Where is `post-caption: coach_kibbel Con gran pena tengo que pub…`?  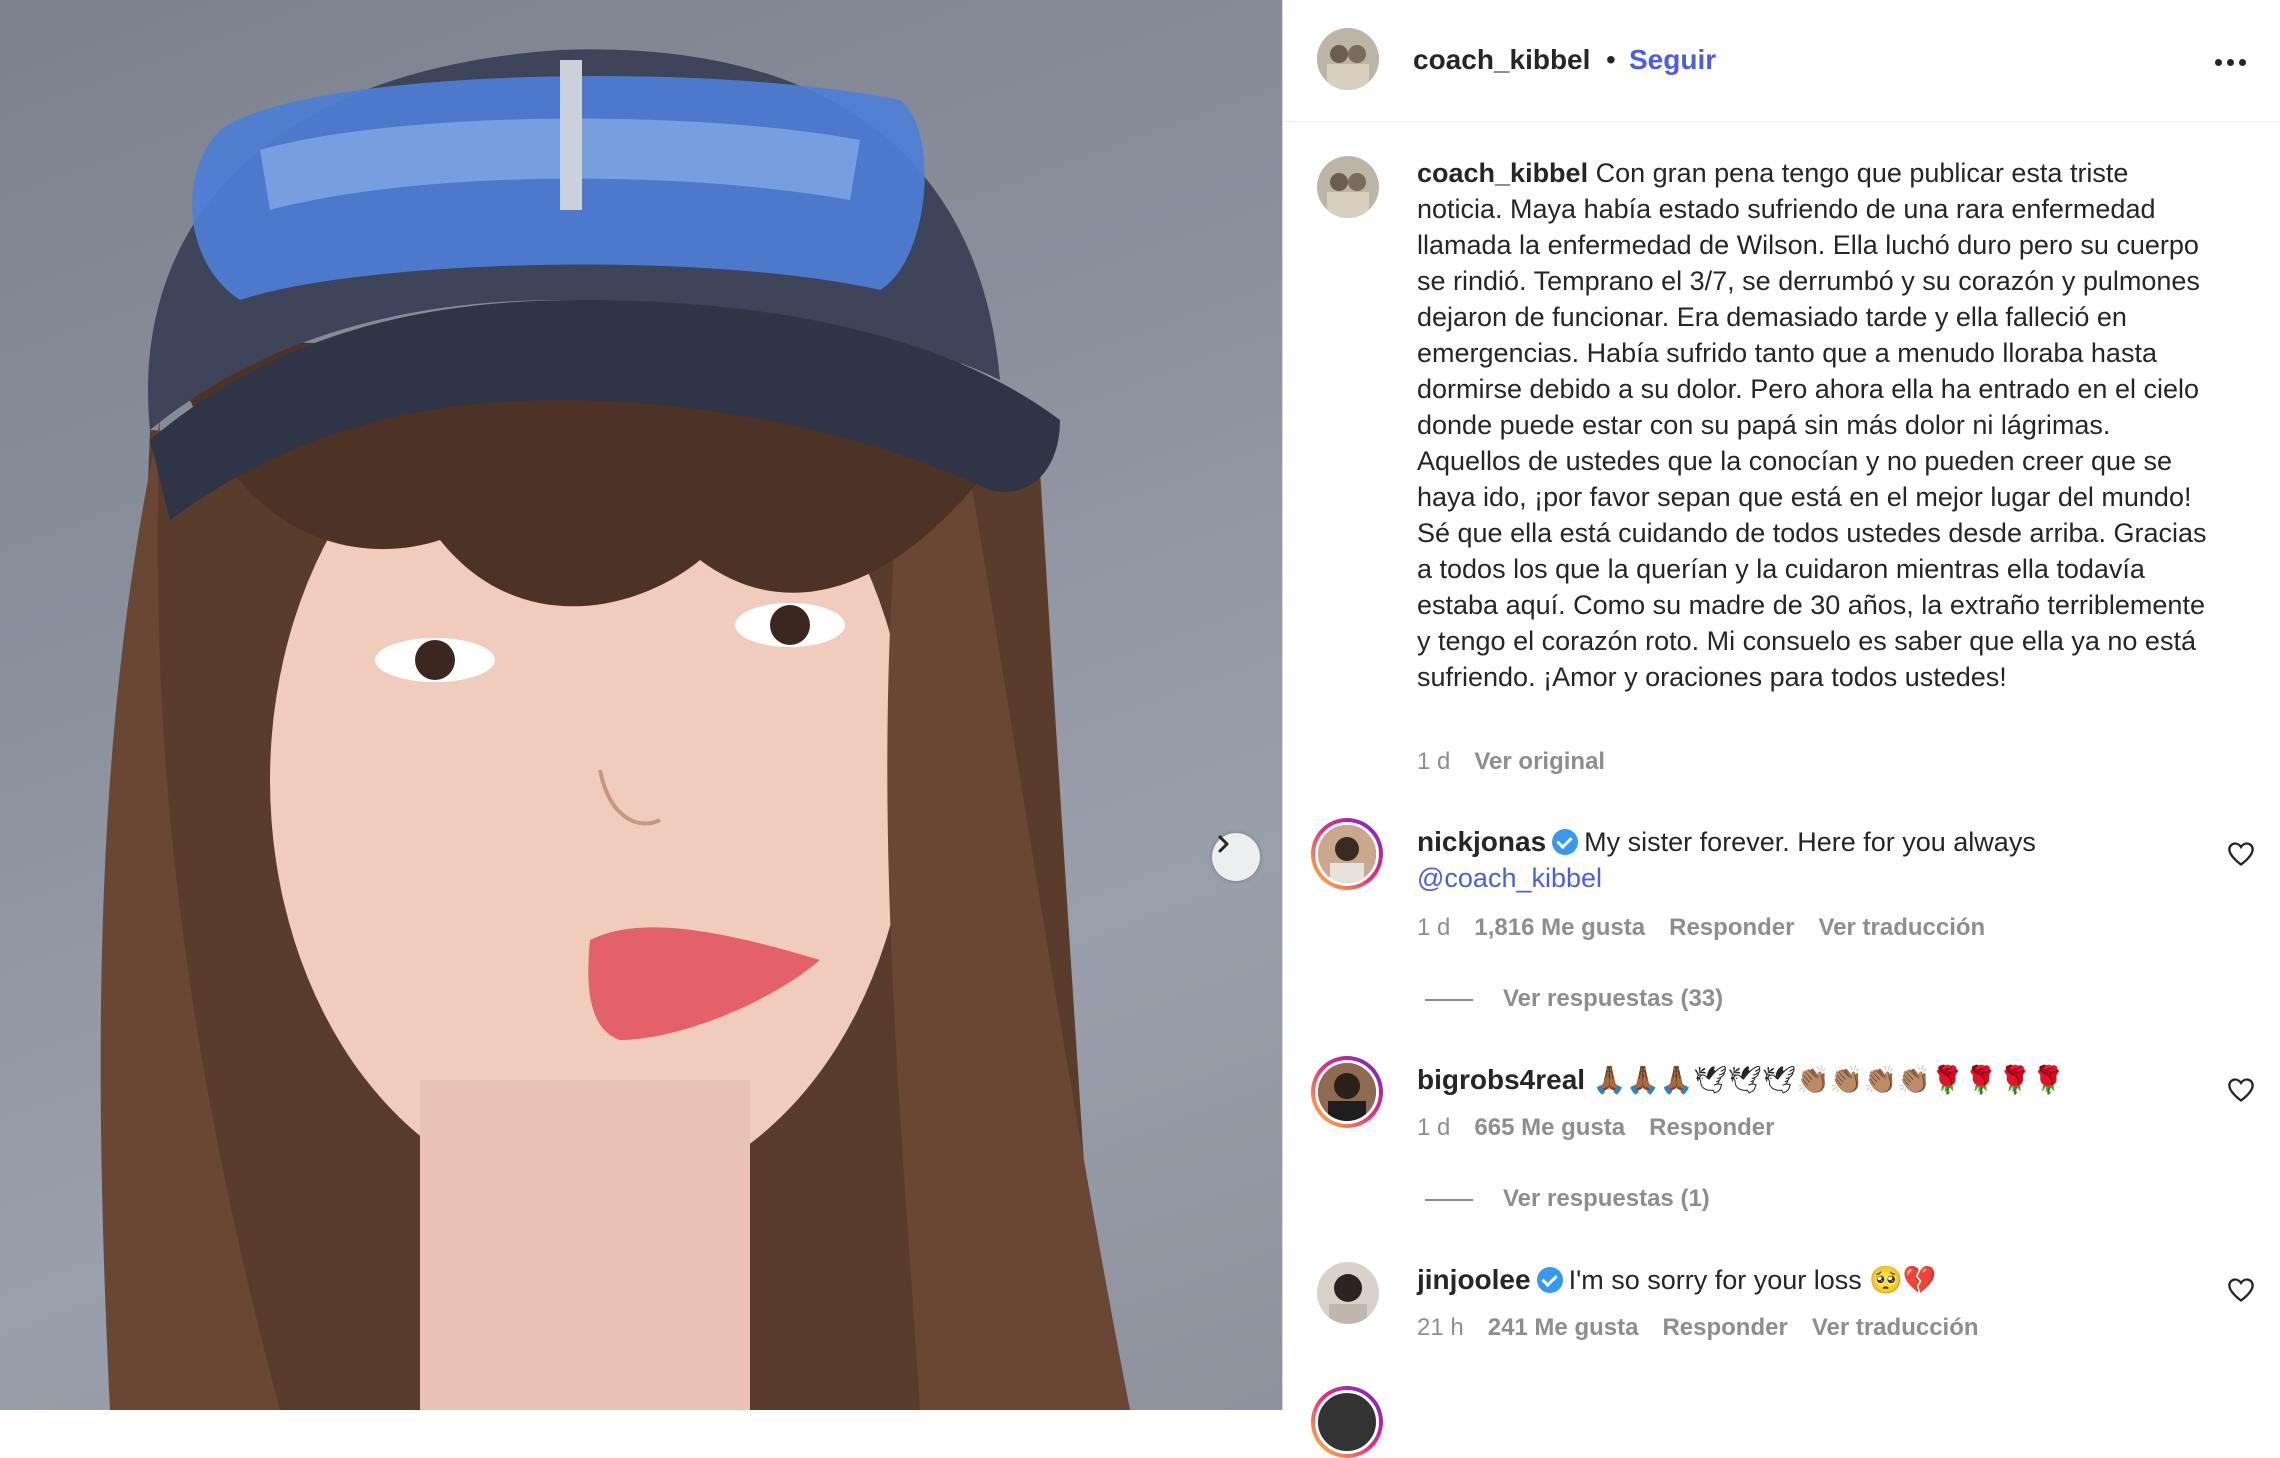 post-caption: coach_kibbel Con gran pena tengo que pub… is located at coordinates (1817, 425).